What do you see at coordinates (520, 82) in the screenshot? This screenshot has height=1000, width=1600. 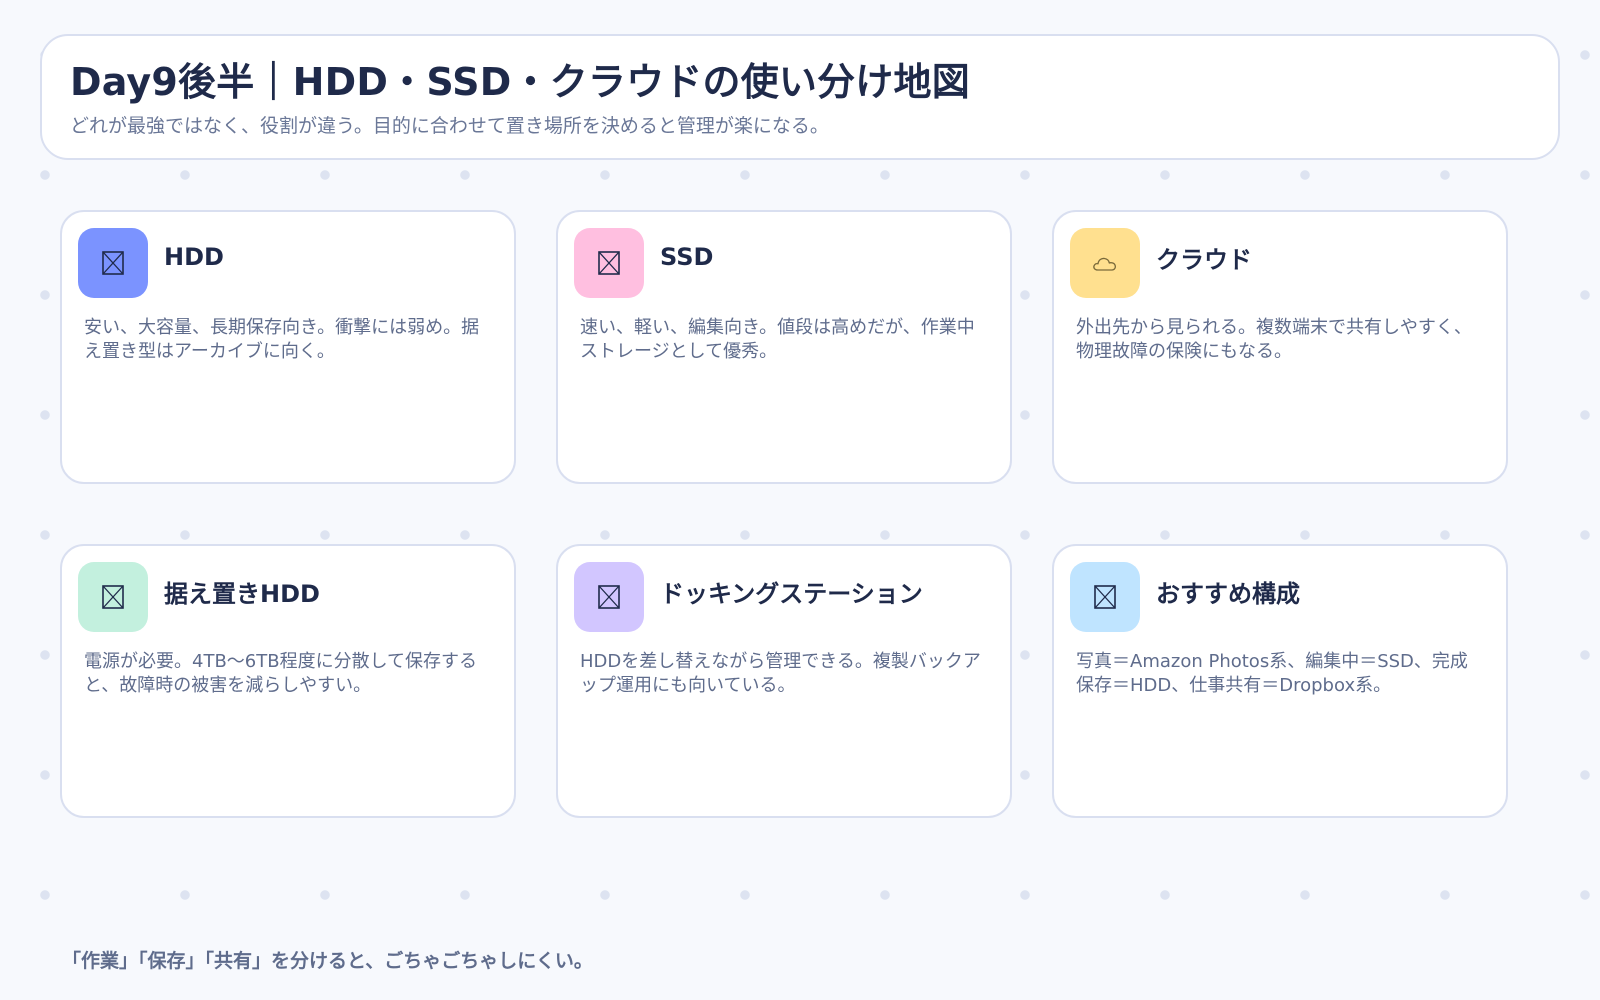 I see `page-title: Day9後半｜HDD・SSD・クラウドの使い分け地図` at bounding box center [520, 82].